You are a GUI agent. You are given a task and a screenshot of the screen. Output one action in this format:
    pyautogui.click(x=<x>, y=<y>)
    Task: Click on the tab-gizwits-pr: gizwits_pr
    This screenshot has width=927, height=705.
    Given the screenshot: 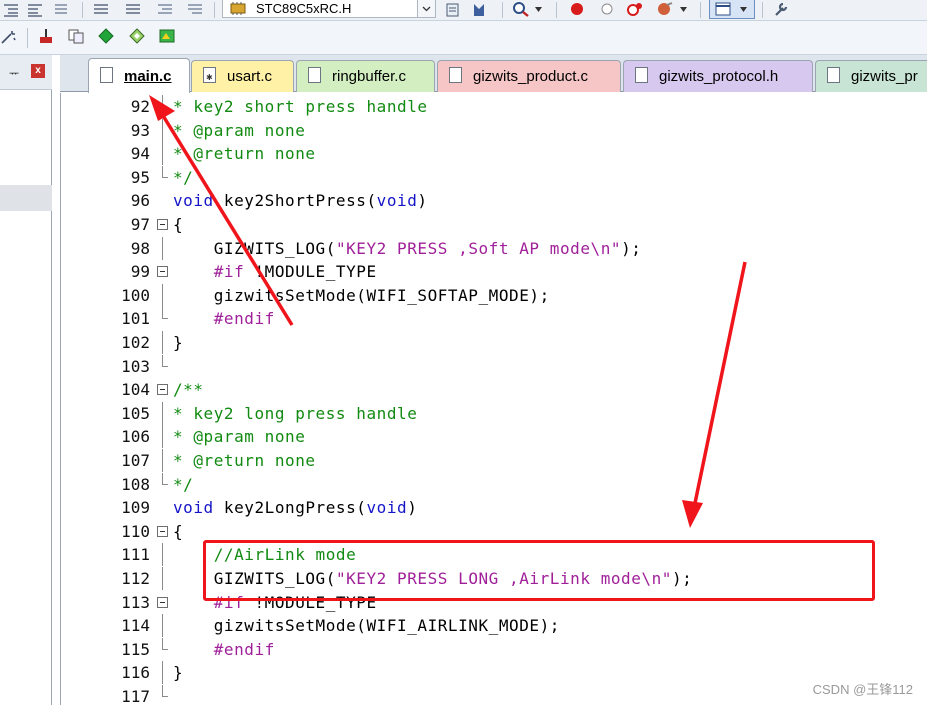 What is the action you would take?
    pyautogui.click(x=871, y=76)
    